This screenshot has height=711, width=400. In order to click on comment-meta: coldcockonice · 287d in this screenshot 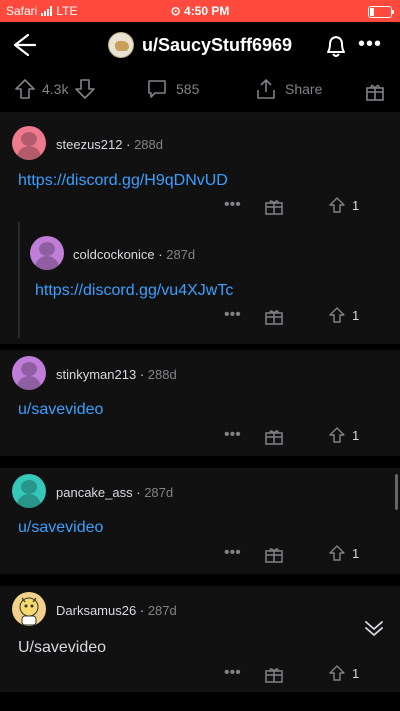, I will do `click(134, 254)`.